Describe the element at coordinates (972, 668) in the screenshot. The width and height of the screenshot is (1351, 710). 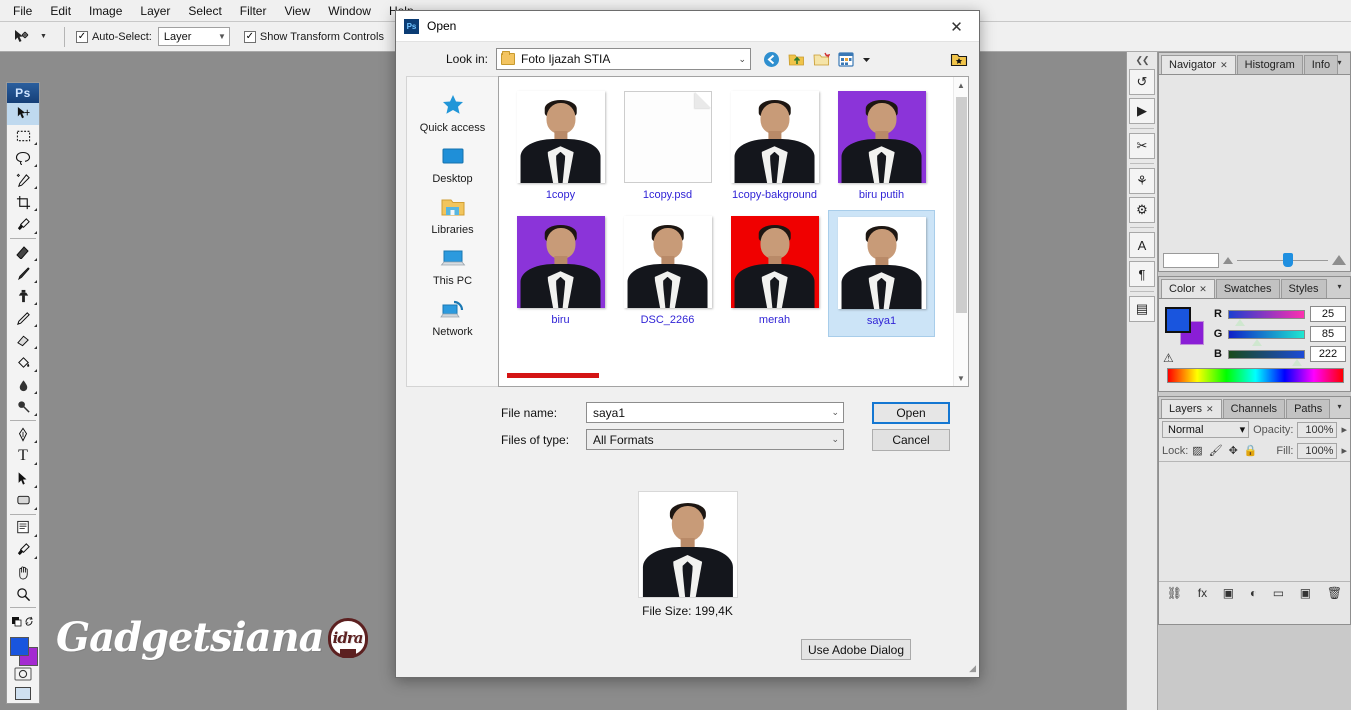
I see `resize-grip-icon: ◢` at that location.